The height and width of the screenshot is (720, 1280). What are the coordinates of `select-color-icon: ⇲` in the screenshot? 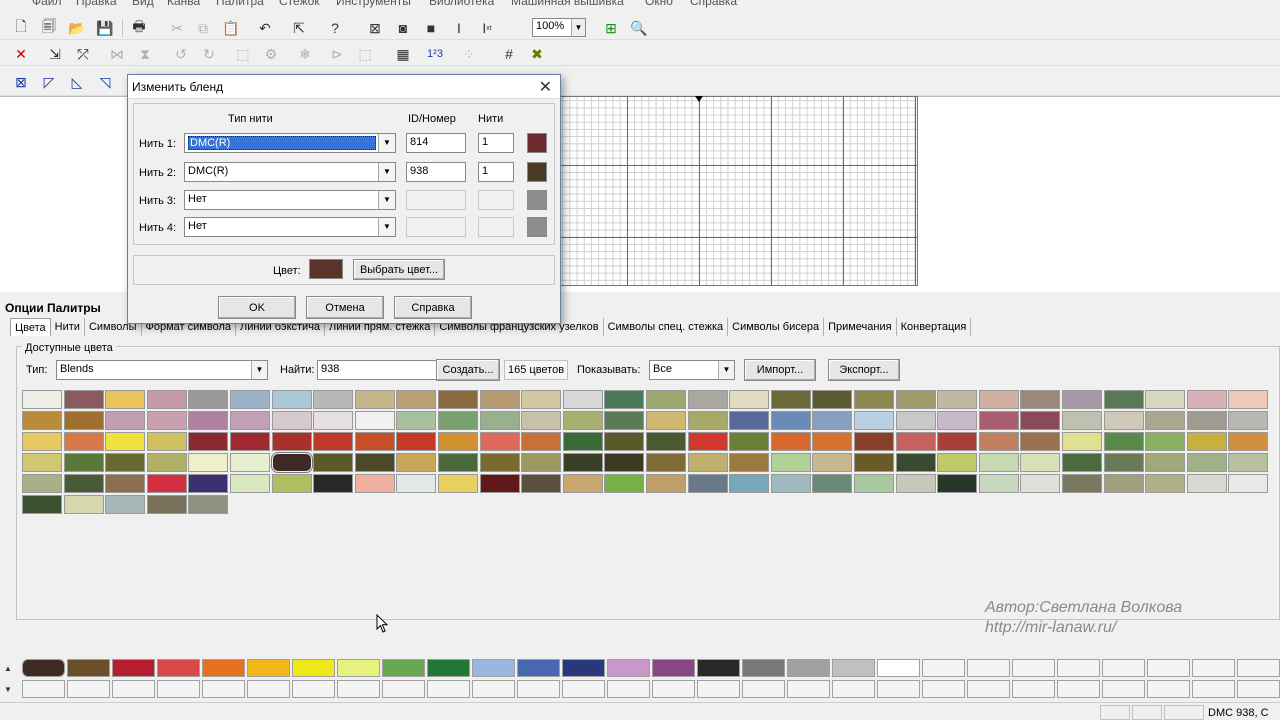 It's located at (55, 54).